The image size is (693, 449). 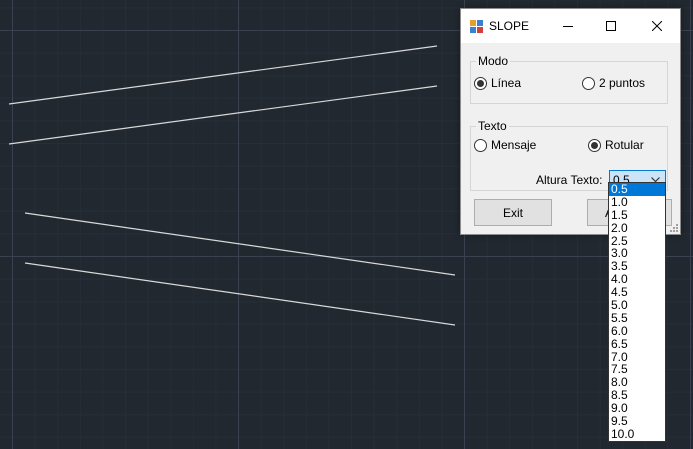 I want to click on radio-rotular: Rotular, so click(x=616, y=145).